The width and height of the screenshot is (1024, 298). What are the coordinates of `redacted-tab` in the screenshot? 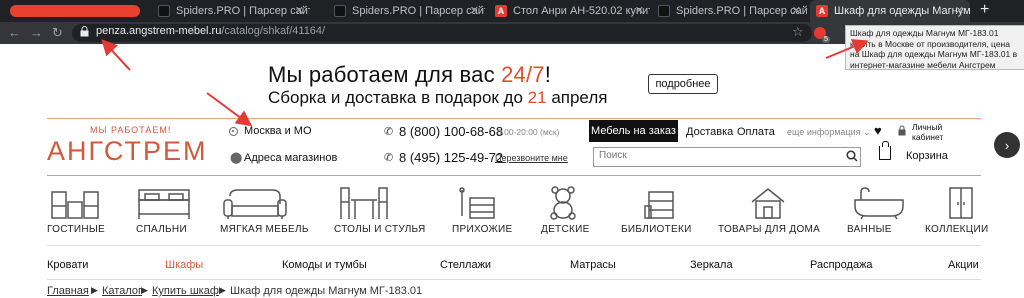 It's located at (75, 11).